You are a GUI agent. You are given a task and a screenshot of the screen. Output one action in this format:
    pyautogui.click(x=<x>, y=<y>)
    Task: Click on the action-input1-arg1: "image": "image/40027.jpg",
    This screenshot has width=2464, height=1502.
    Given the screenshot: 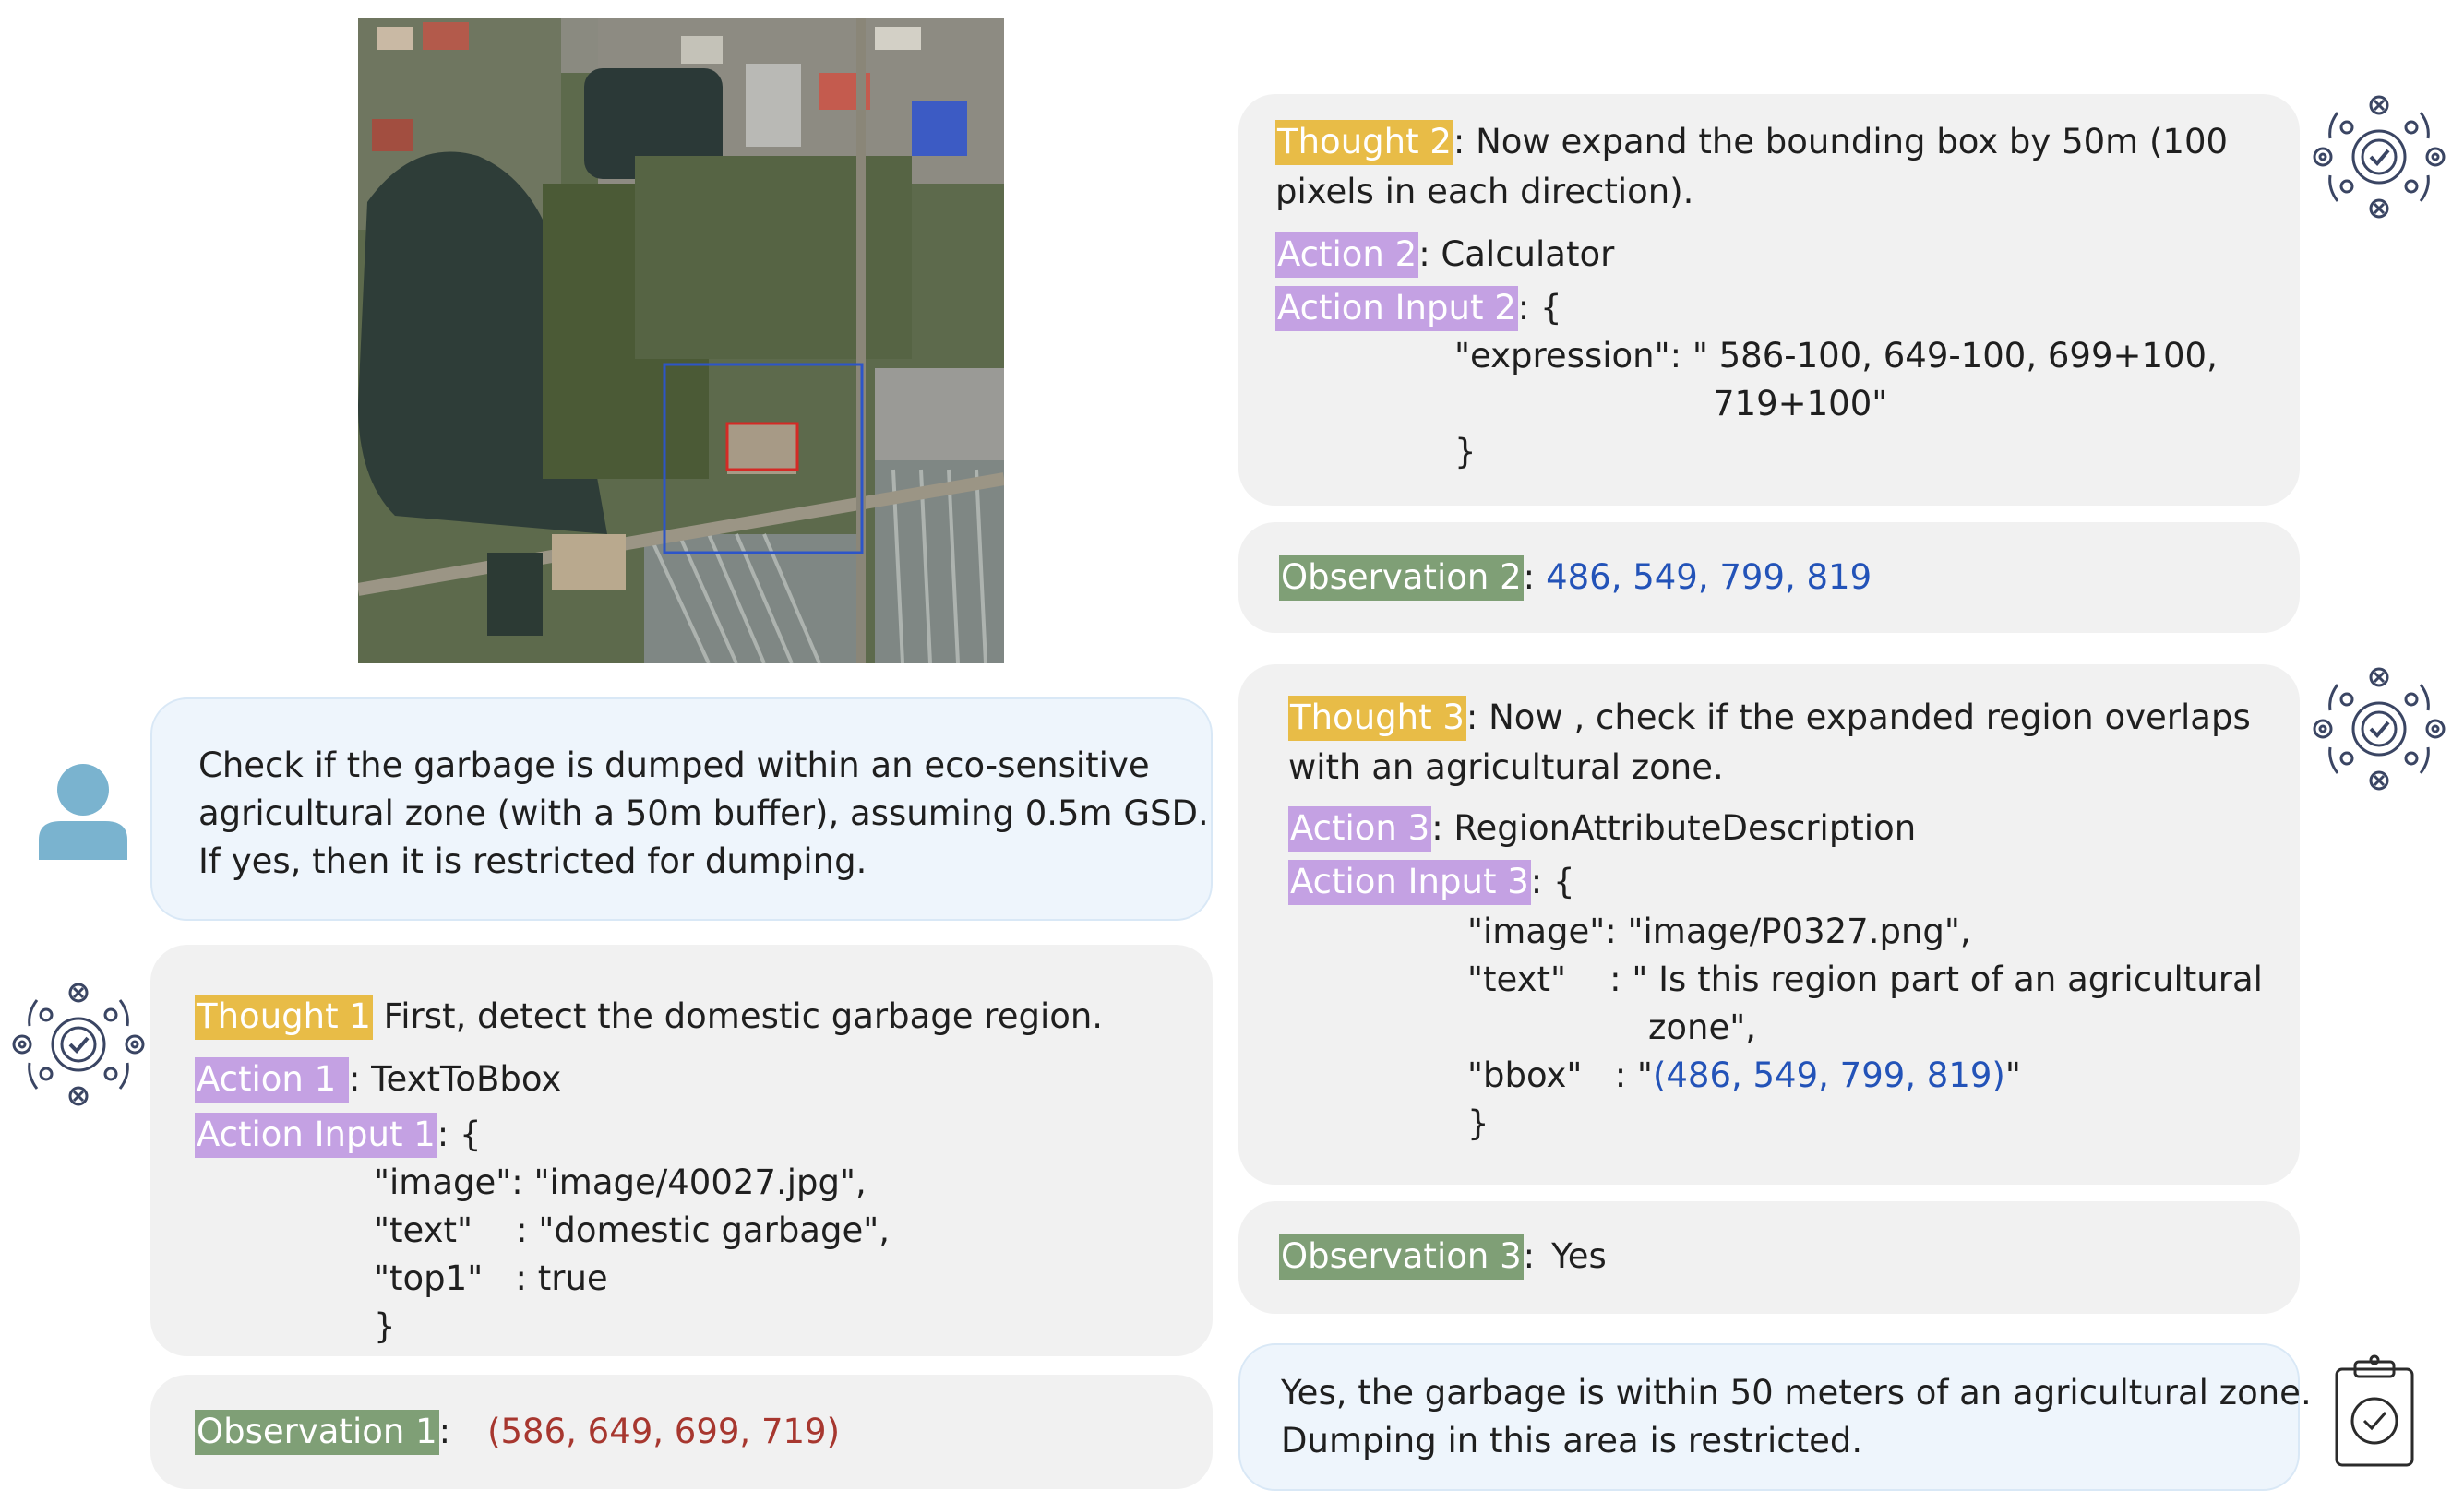 What is the action you would take?
    pyautogui.click(x=620, y=1182)
    